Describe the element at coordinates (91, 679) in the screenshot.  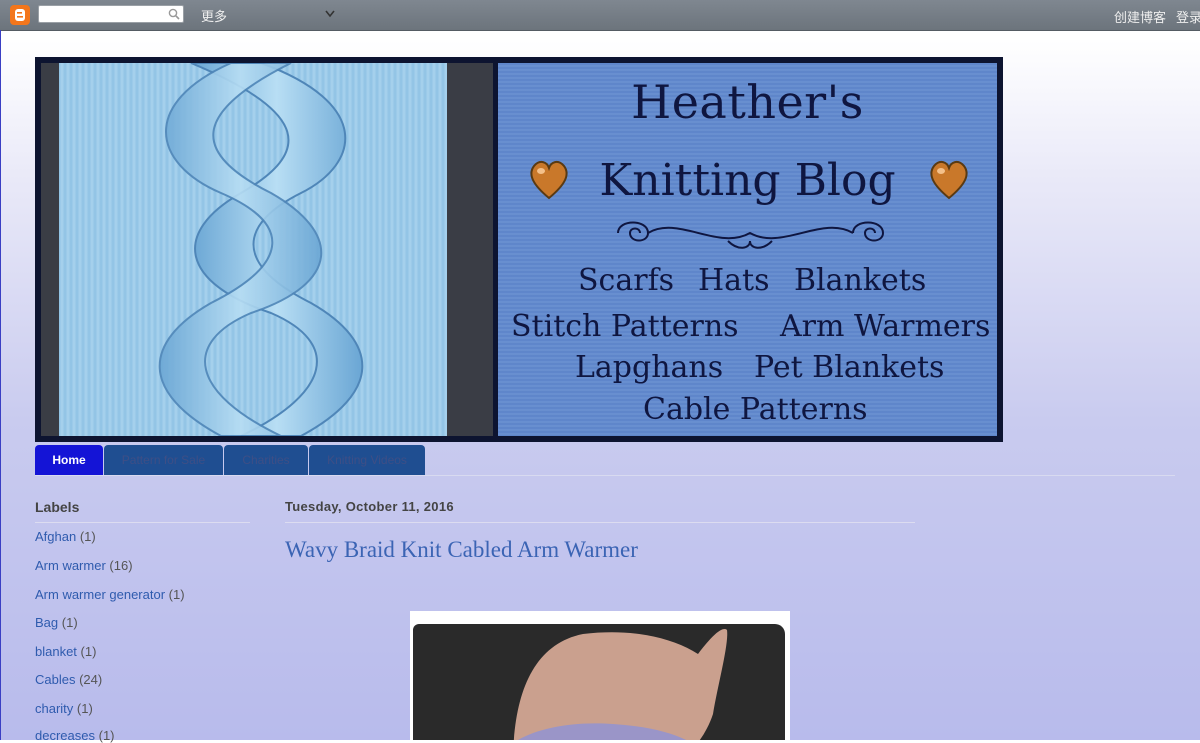
I see `label-count: (24)` at that location.